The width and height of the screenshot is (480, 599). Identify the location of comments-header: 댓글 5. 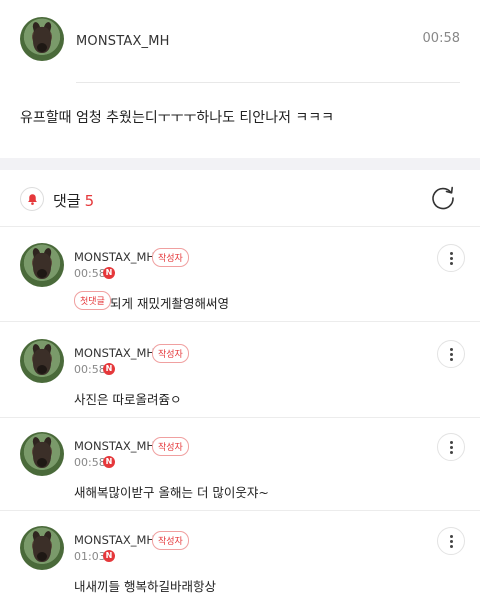
(240, 198).